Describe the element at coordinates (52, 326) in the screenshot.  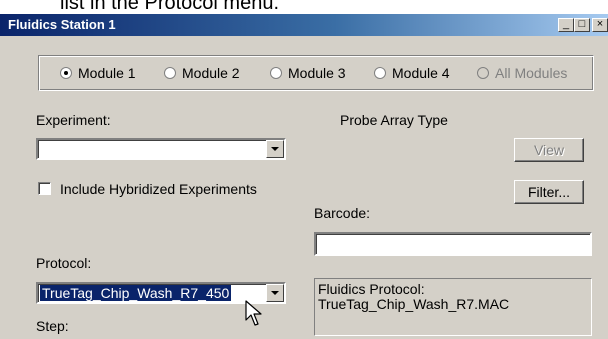
I see `step-label: Step:` at that location.